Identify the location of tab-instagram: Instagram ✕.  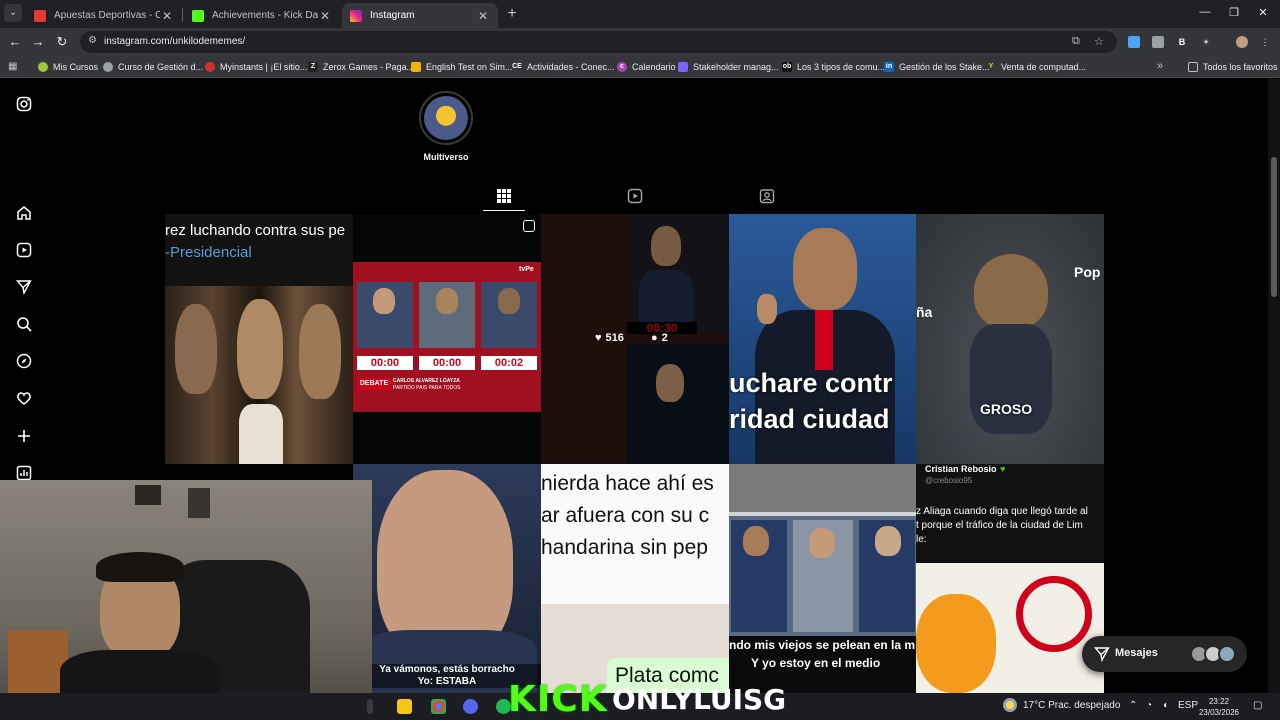
(420, 15).